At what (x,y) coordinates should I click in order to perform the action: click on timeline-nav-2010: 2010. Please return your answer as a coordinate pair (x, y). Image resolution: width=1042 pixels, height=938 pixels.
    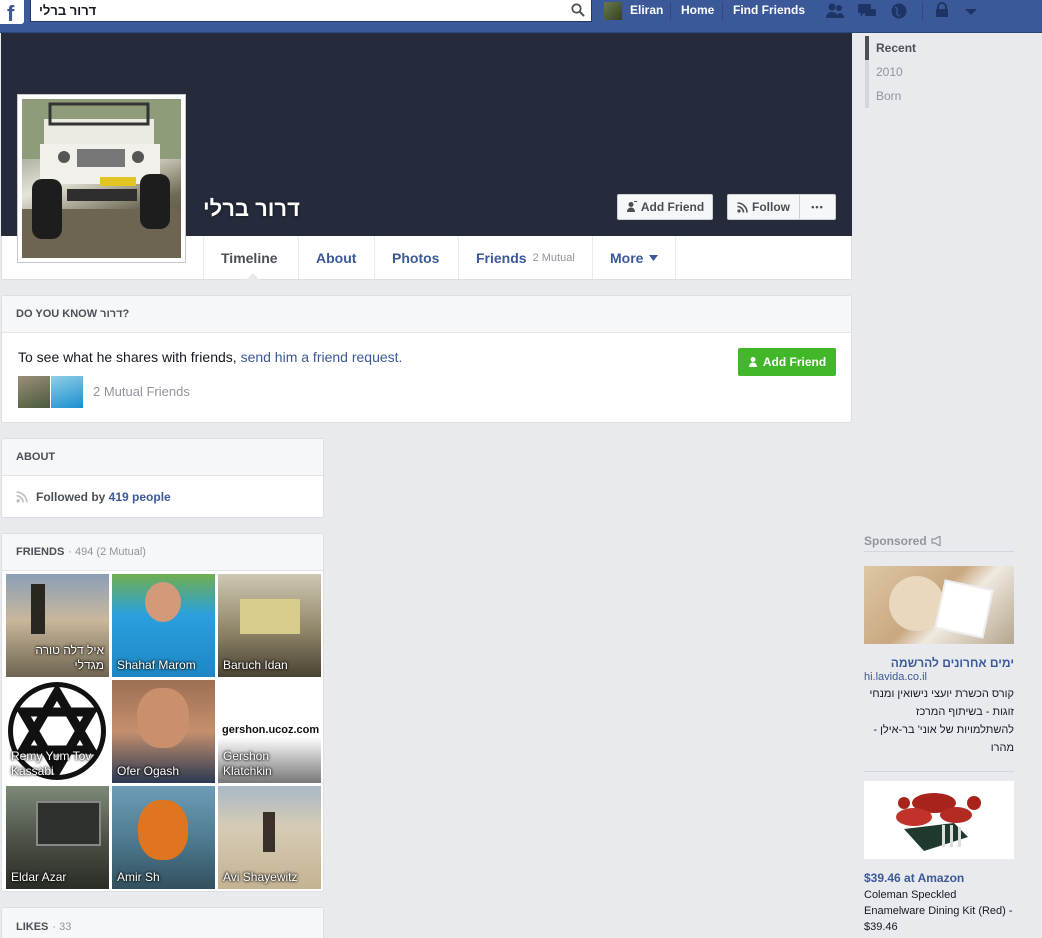
    Looking at the image, I should click on (940, 72).